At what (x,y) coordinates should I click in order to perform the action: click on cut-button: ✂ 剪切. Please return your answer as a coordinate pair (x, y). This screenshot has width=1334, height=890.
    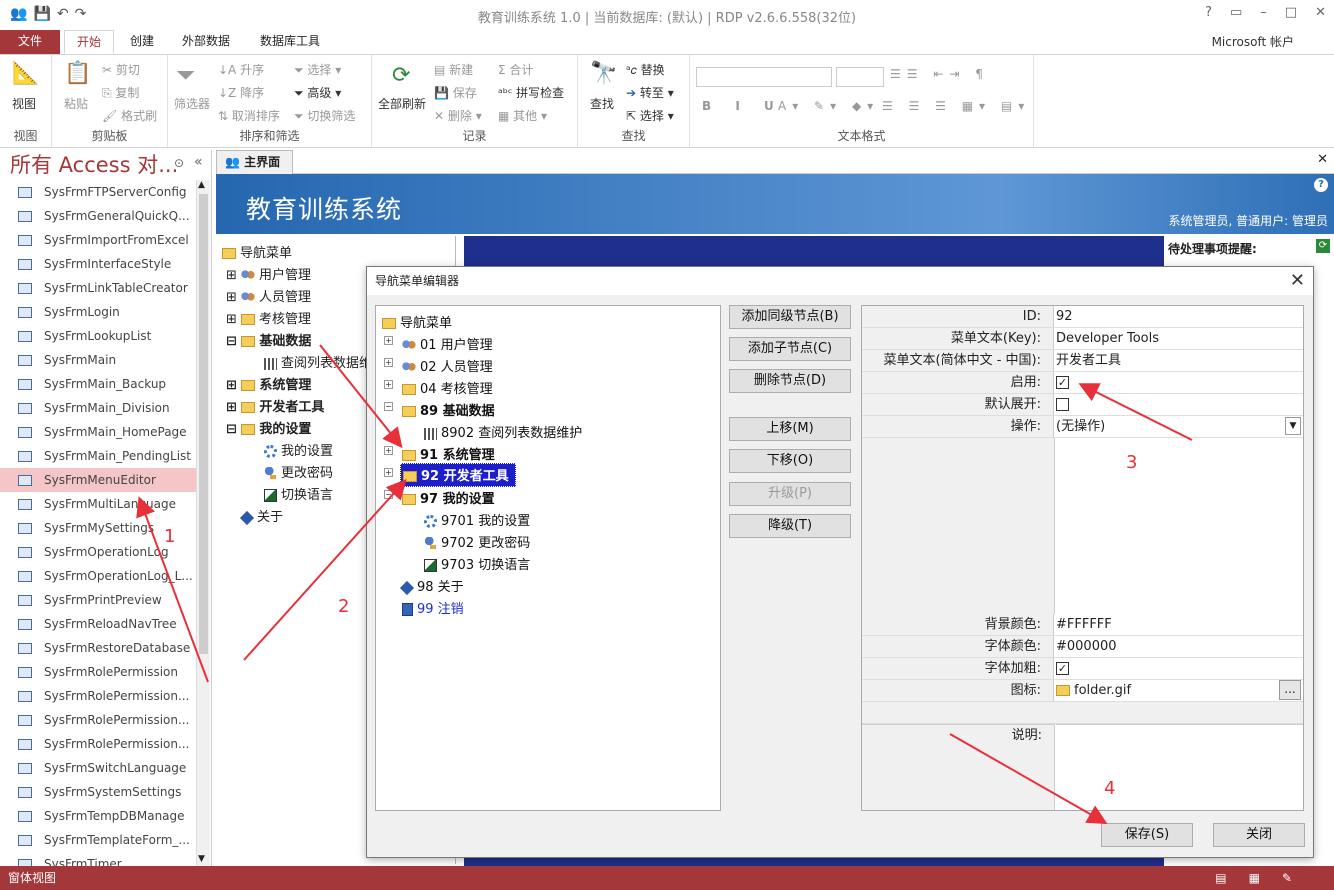
    Looking at the image, I should click on (121, 69).